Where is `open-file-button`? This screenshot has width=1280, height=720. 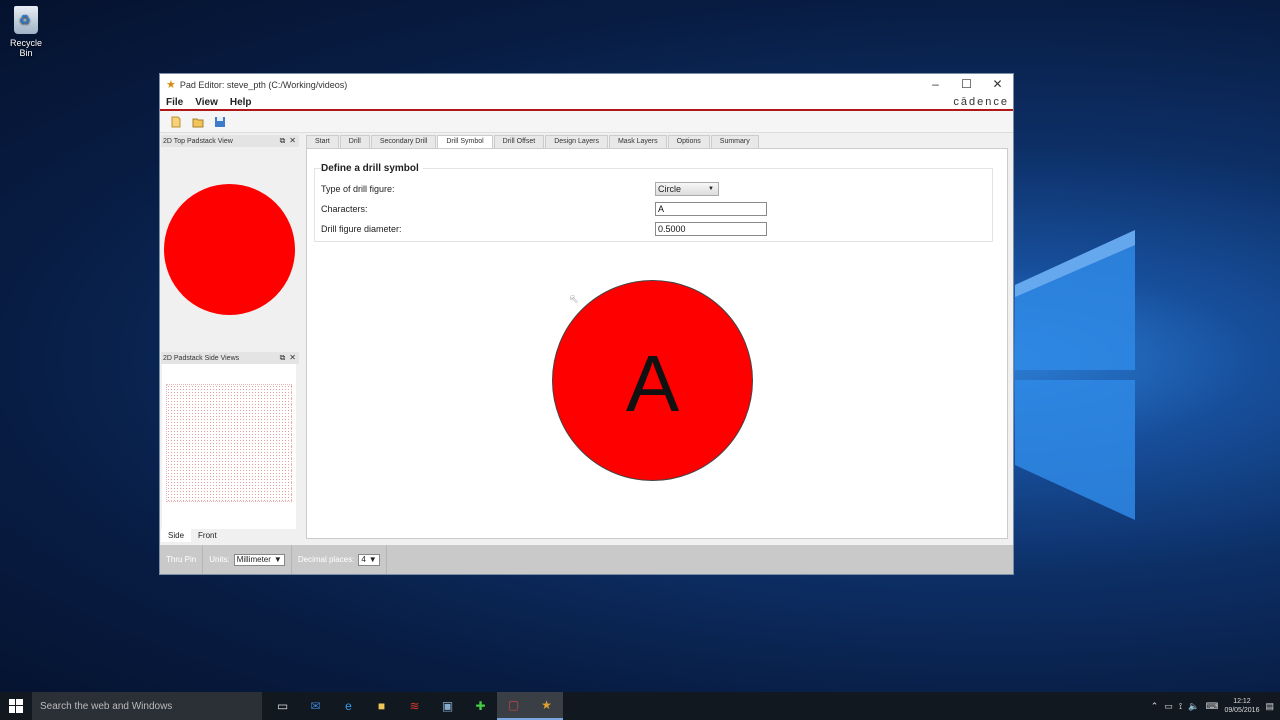 open-file-button is located at coordinates (198, 122).